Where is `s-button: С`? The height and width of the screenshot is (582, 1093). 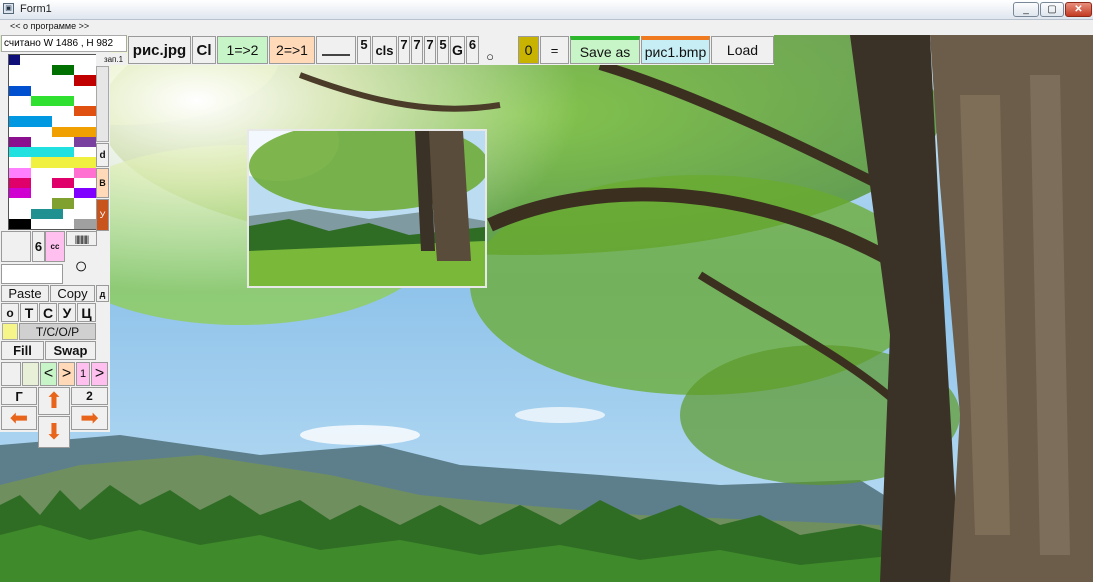 s-button: С is located at coordinates (48, 312).